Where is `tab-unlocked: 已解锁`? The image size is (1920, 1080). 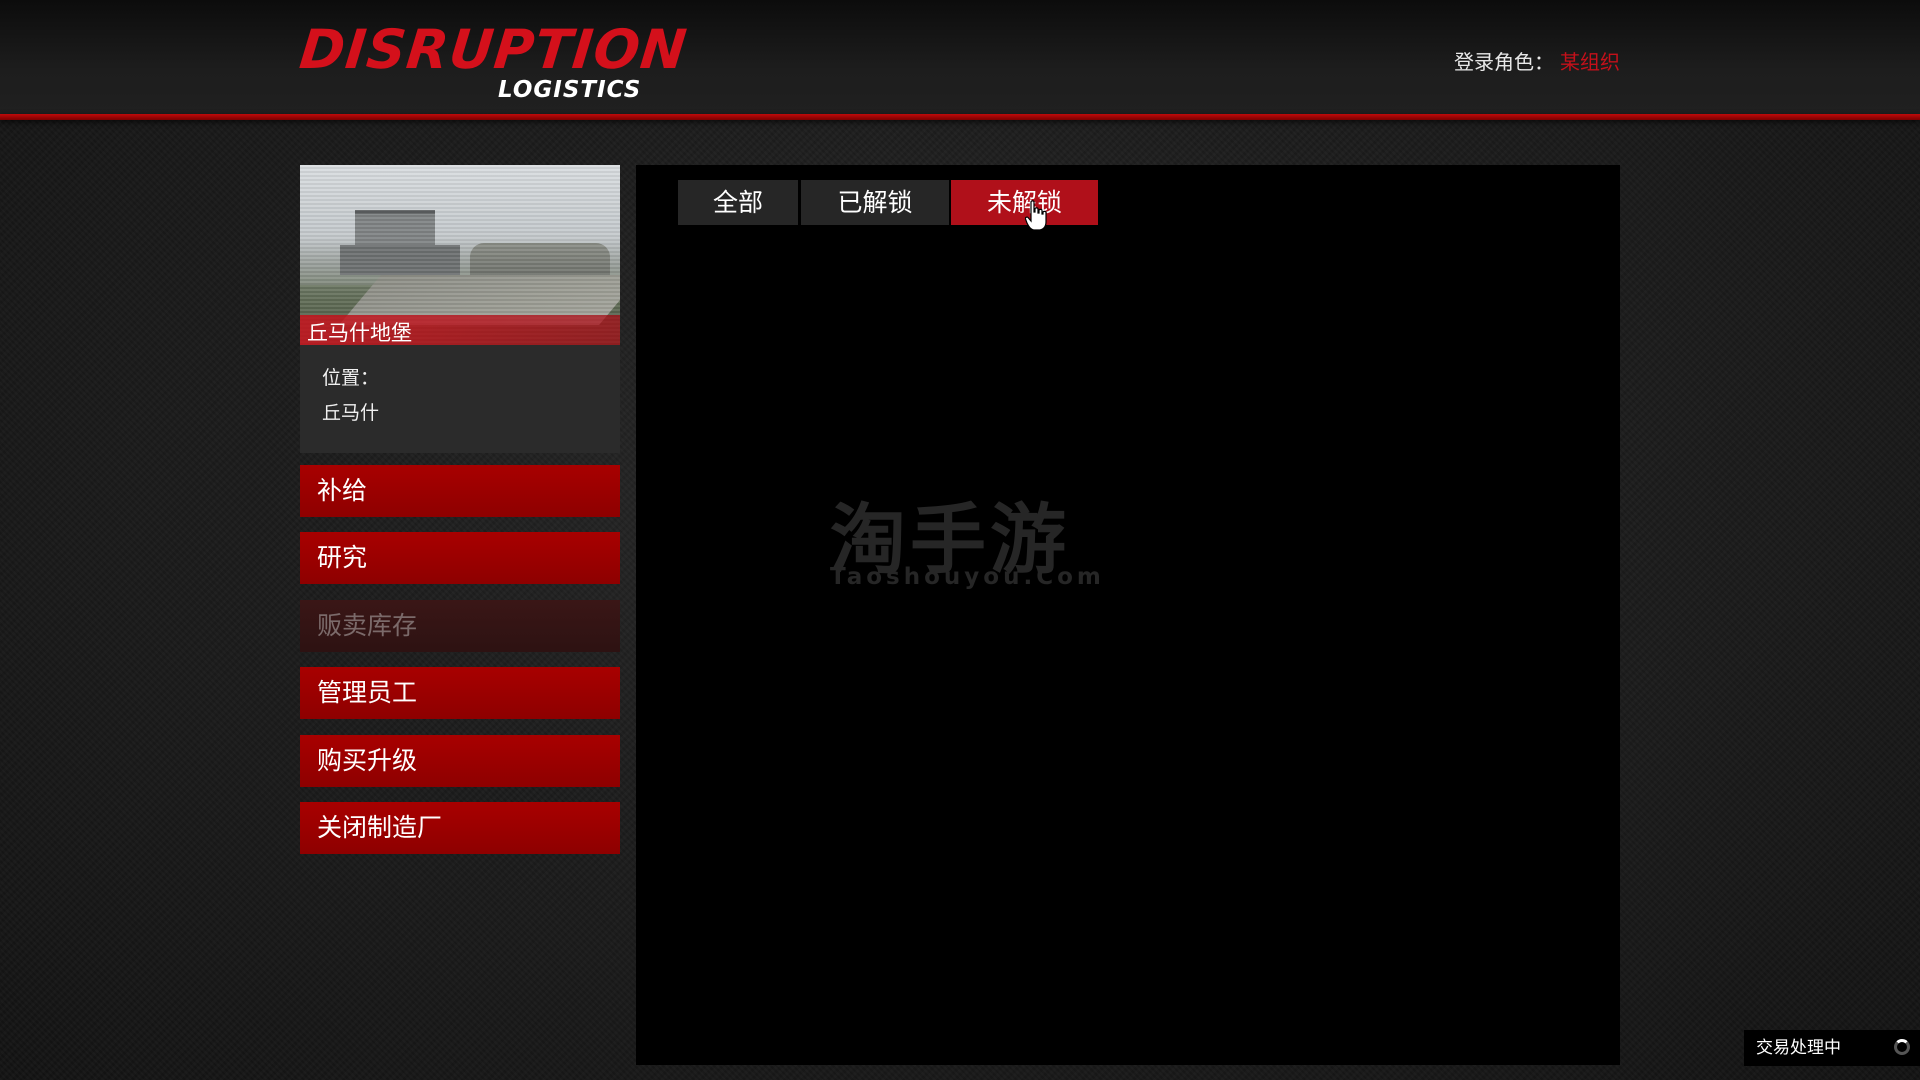
tab-unlocked: 已解锁 is located at coordinates (875, 202).